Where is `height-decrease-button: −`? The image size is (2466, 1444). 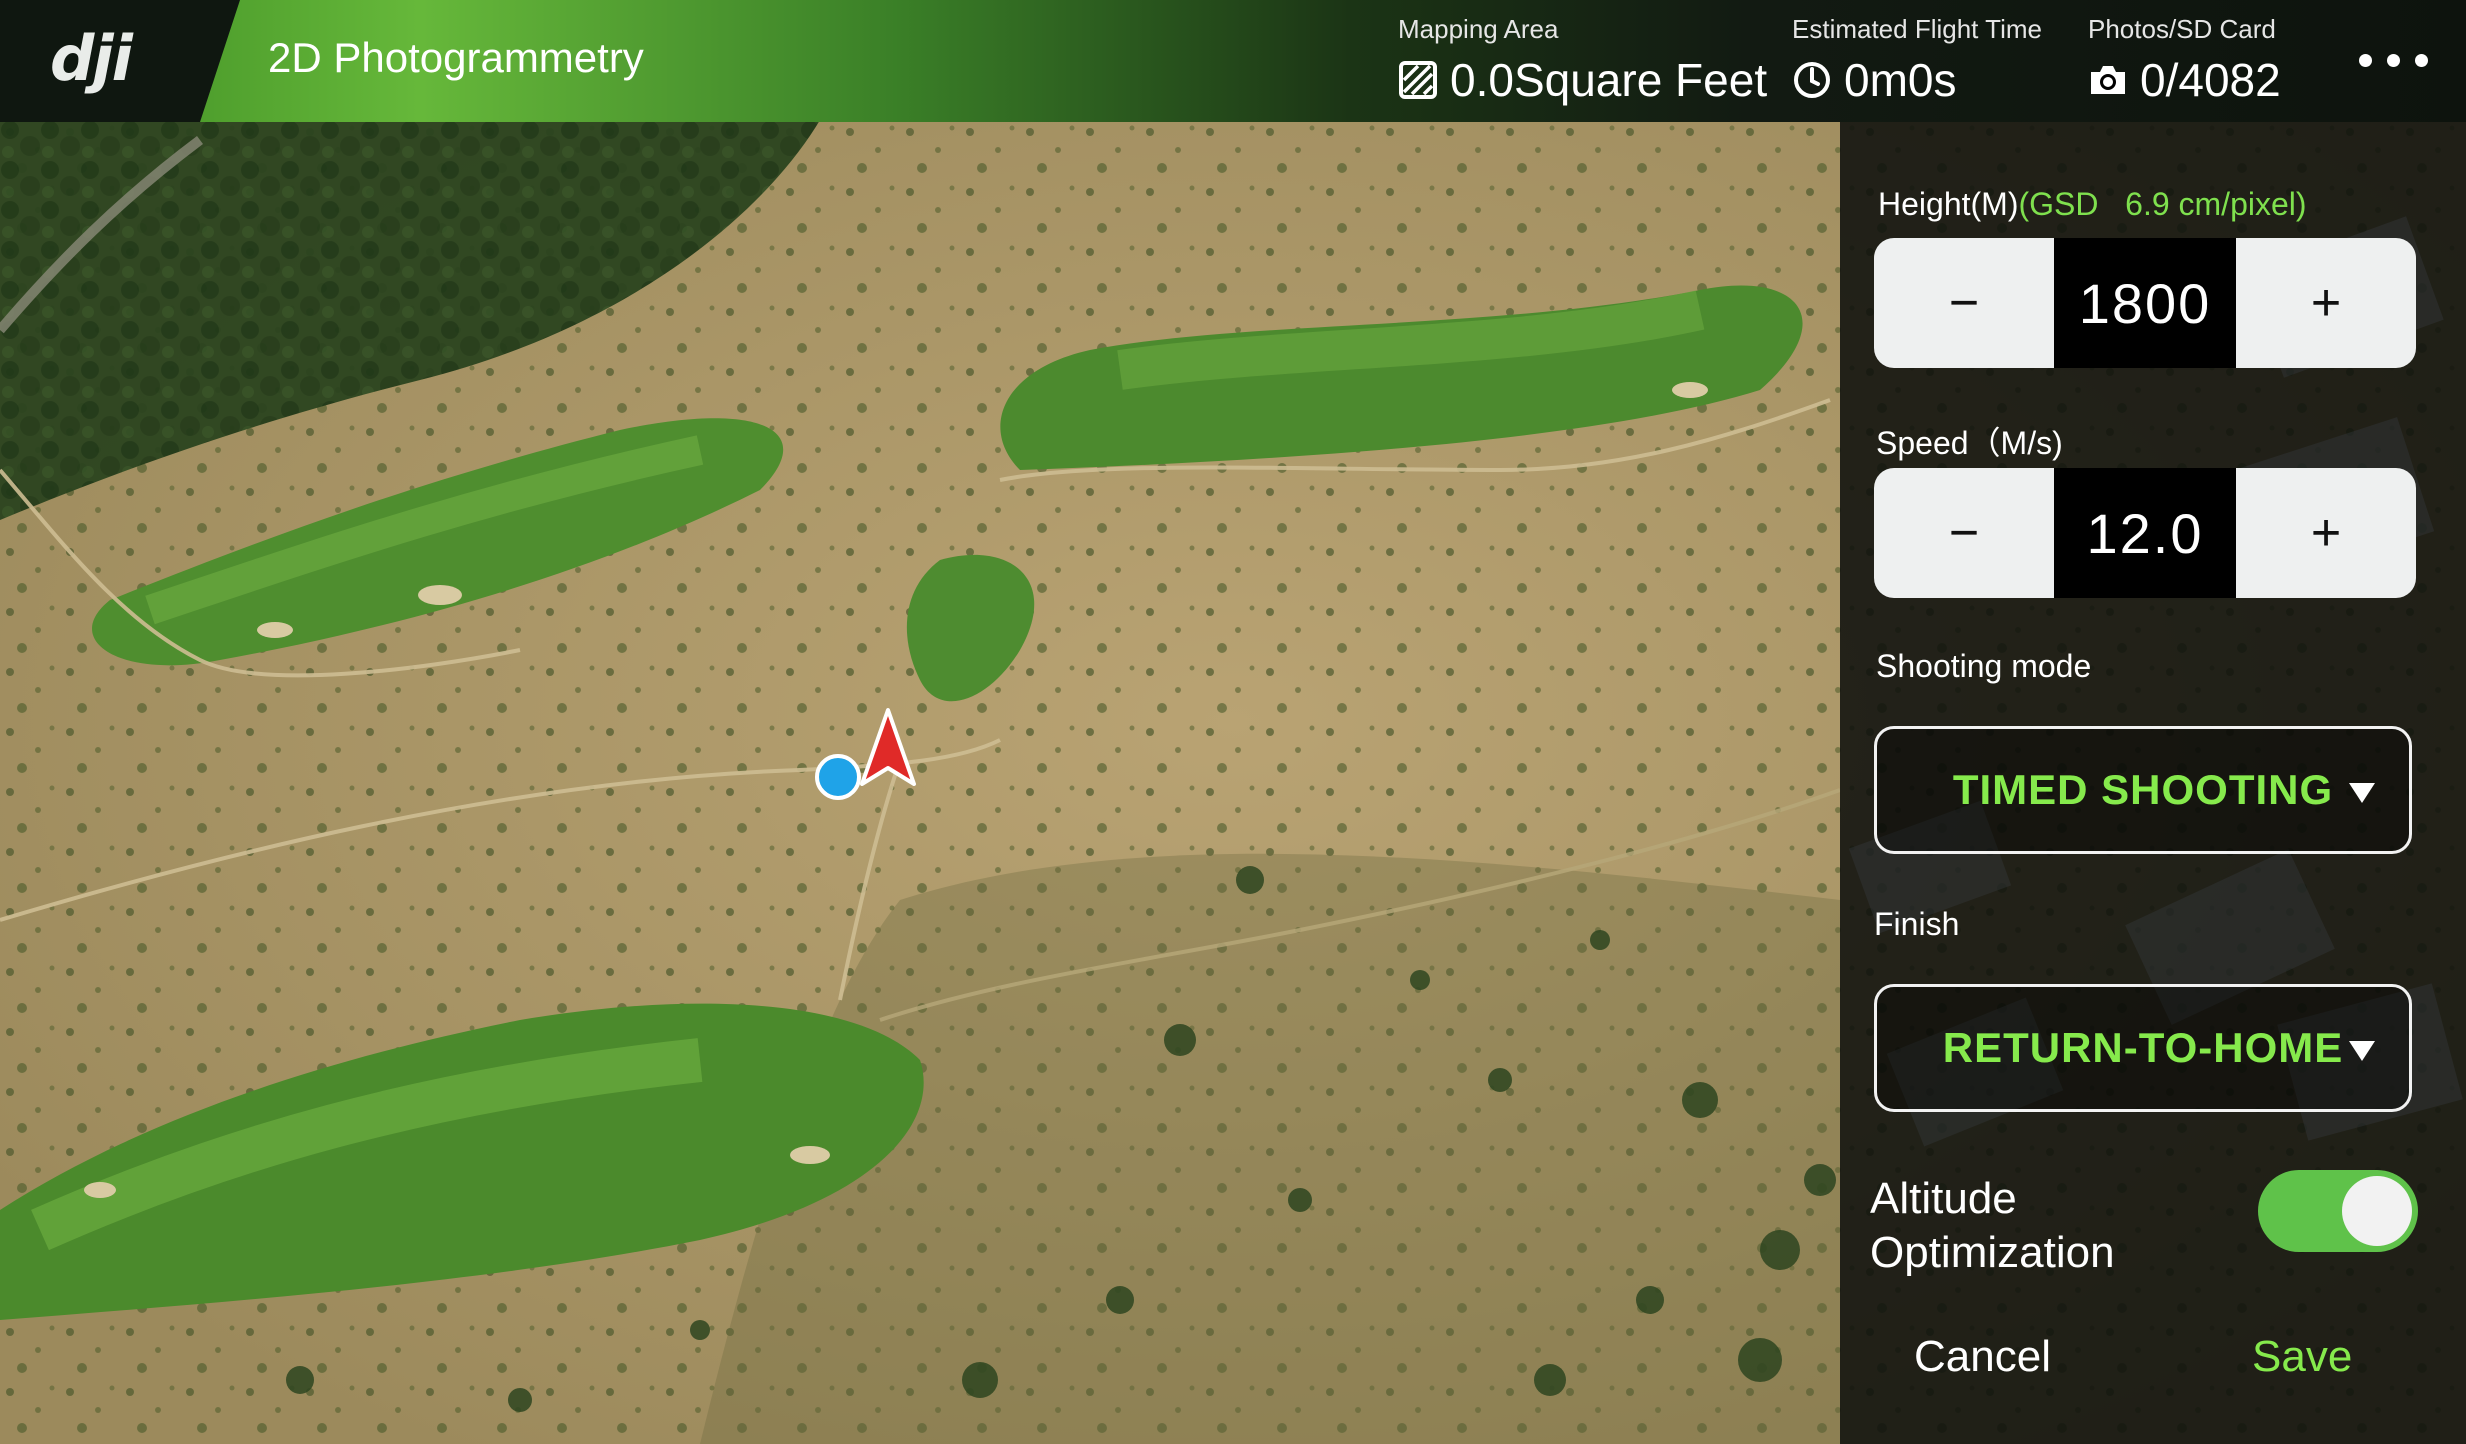 height-decrease-button: − is located at coordinates (1964, 303).